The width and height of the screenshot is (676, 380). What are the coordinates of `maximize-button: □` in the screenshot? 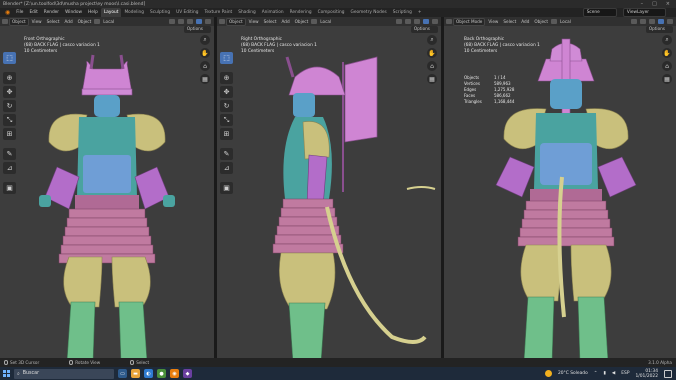 It's located at (654, 4).